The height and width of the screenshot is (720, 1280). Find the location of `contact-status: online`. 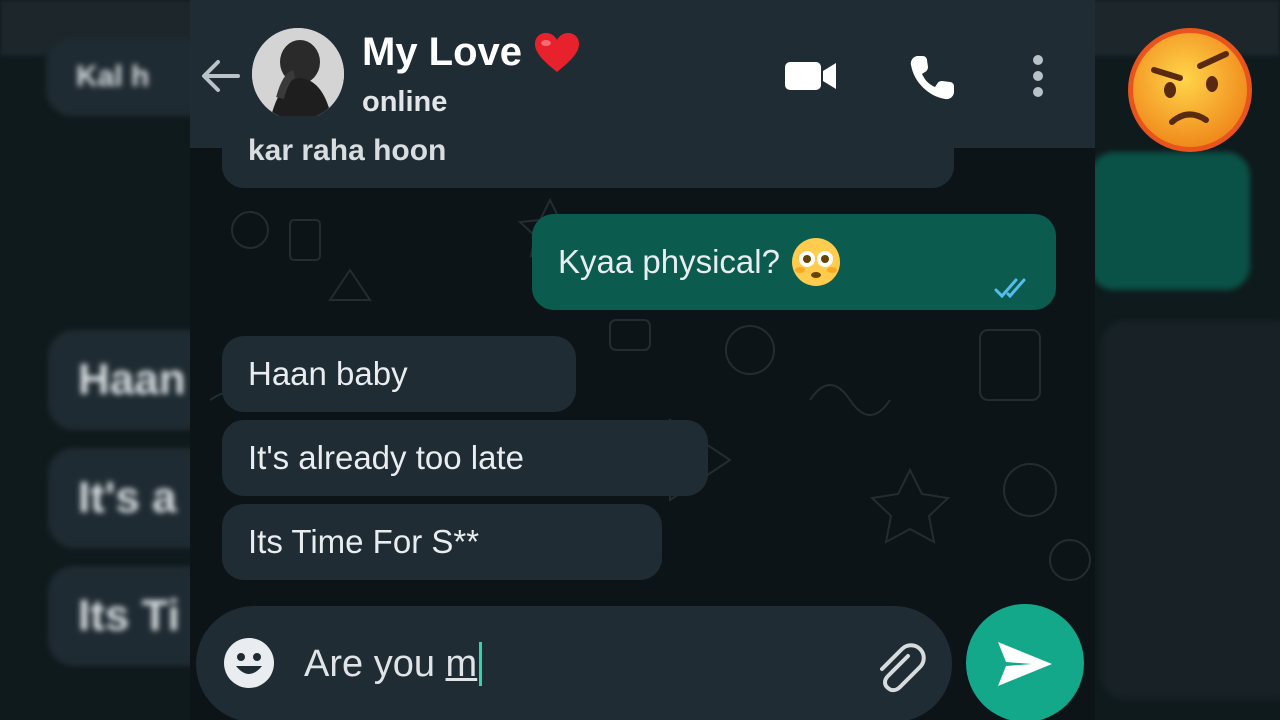

contact-status: online is located at coordinates (405, 102).